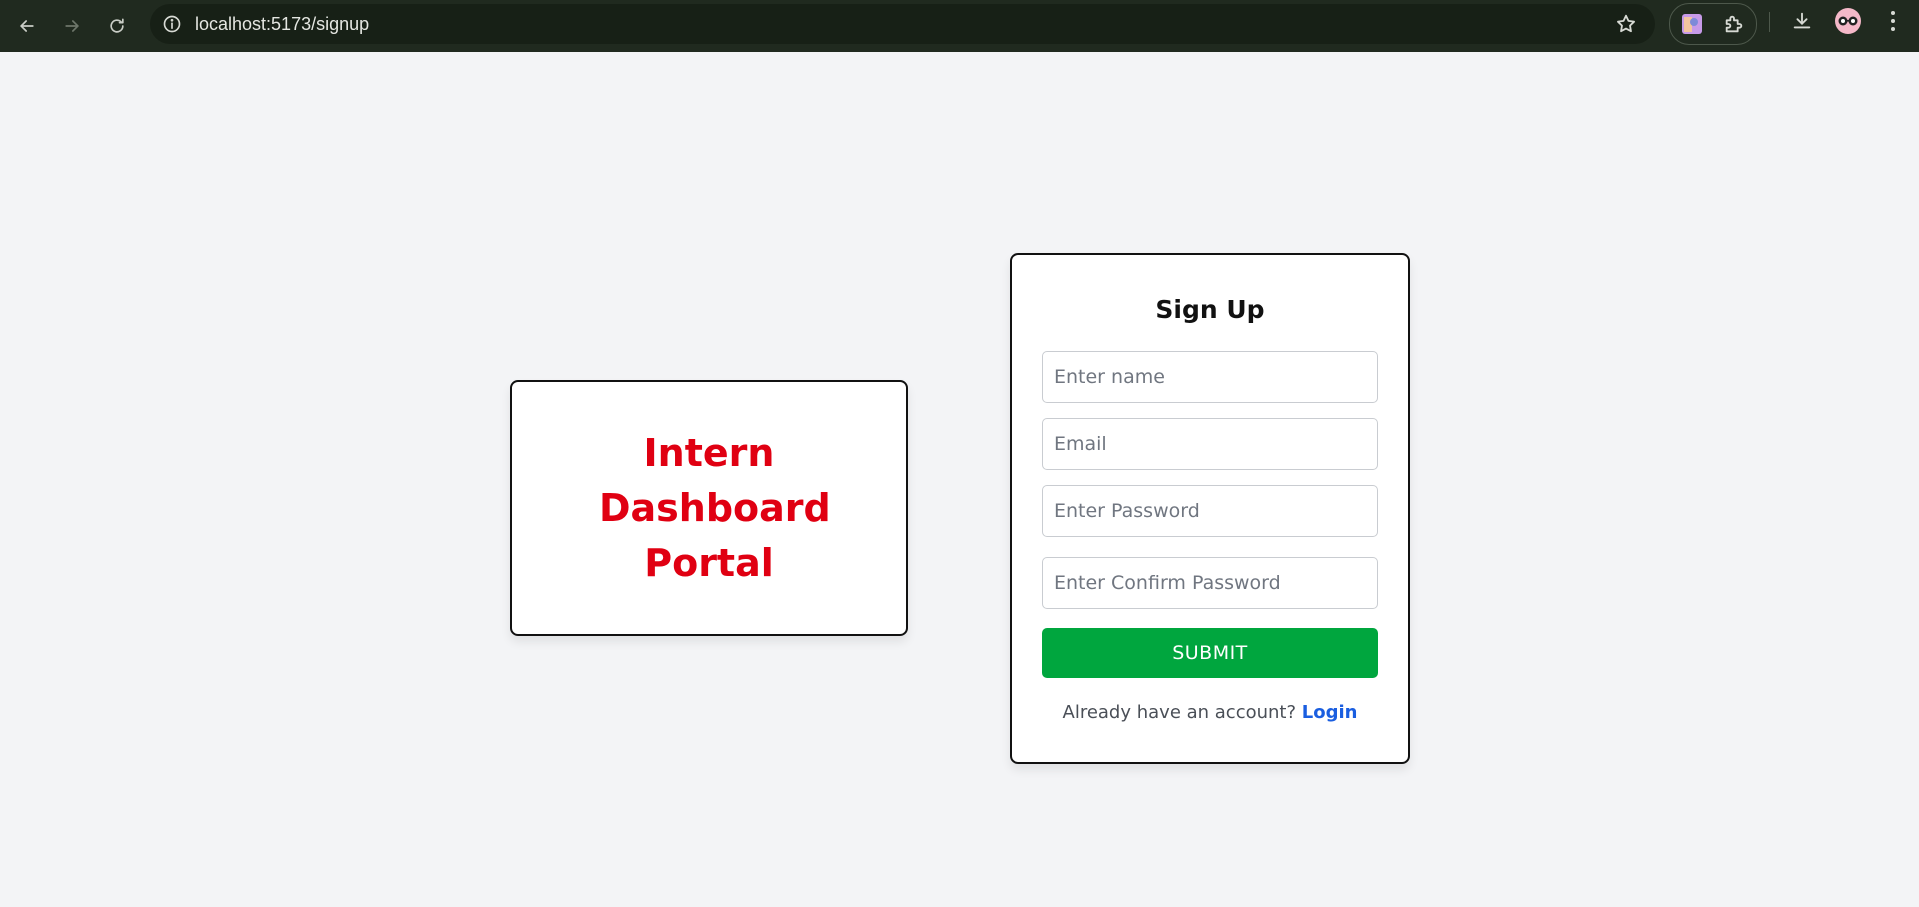  I want to click on site-info-button, so click(172, 24).